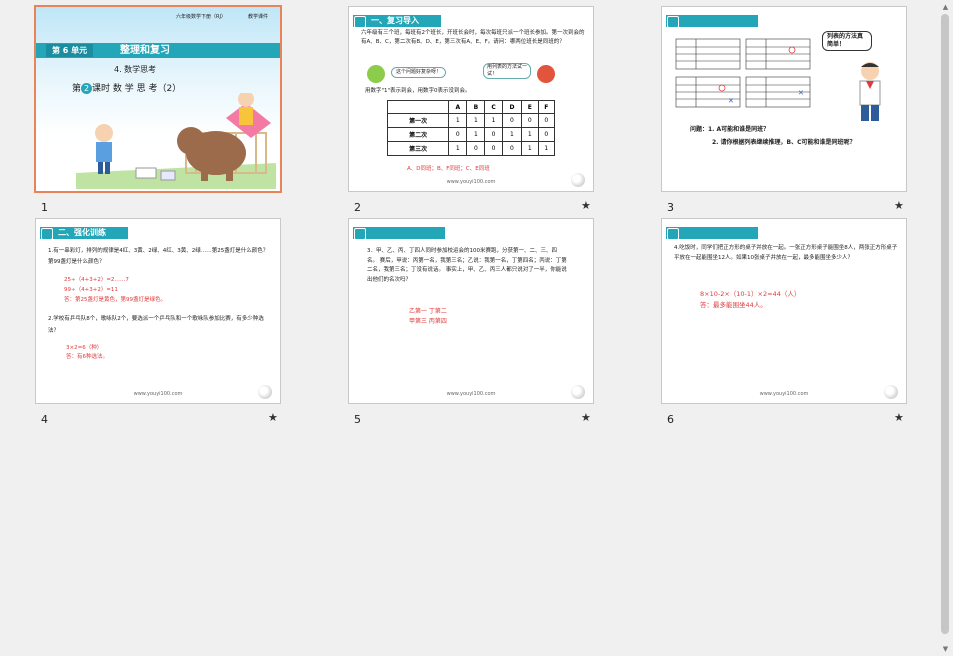 The image size is (953, 656). I want to click on section-header: 一、复习导入, so click(397, 21).